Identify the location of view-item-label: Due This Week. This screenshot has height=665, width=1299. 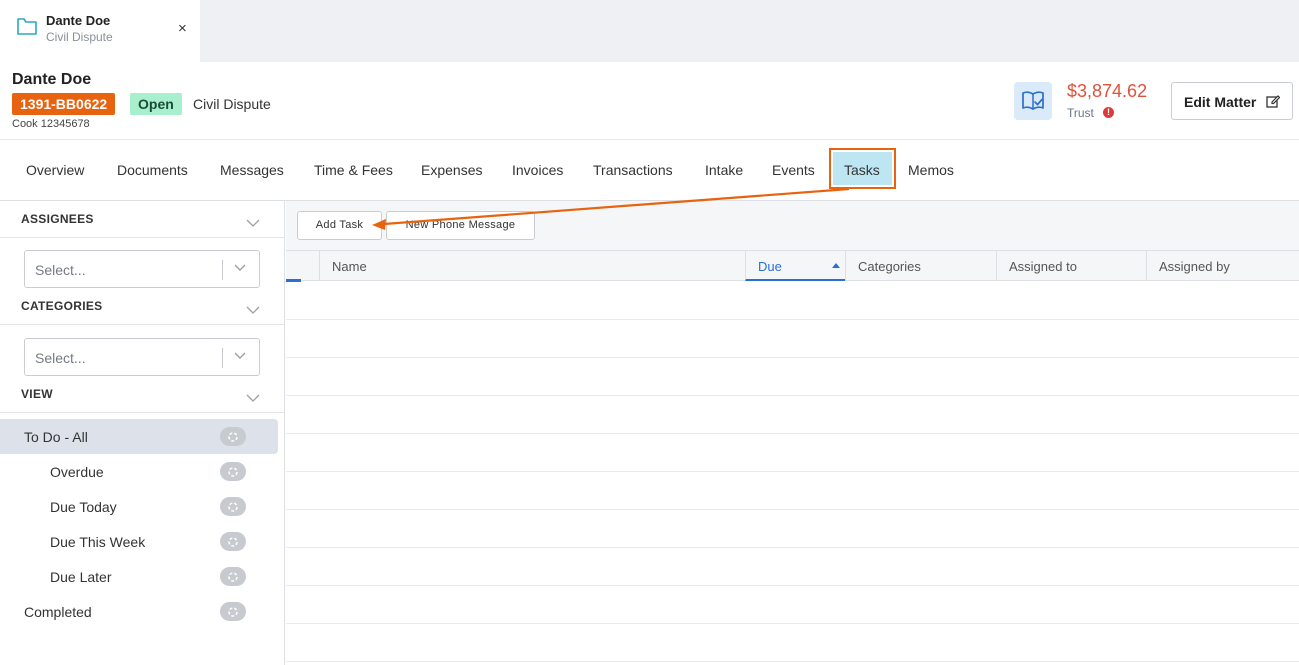
(98, 542).